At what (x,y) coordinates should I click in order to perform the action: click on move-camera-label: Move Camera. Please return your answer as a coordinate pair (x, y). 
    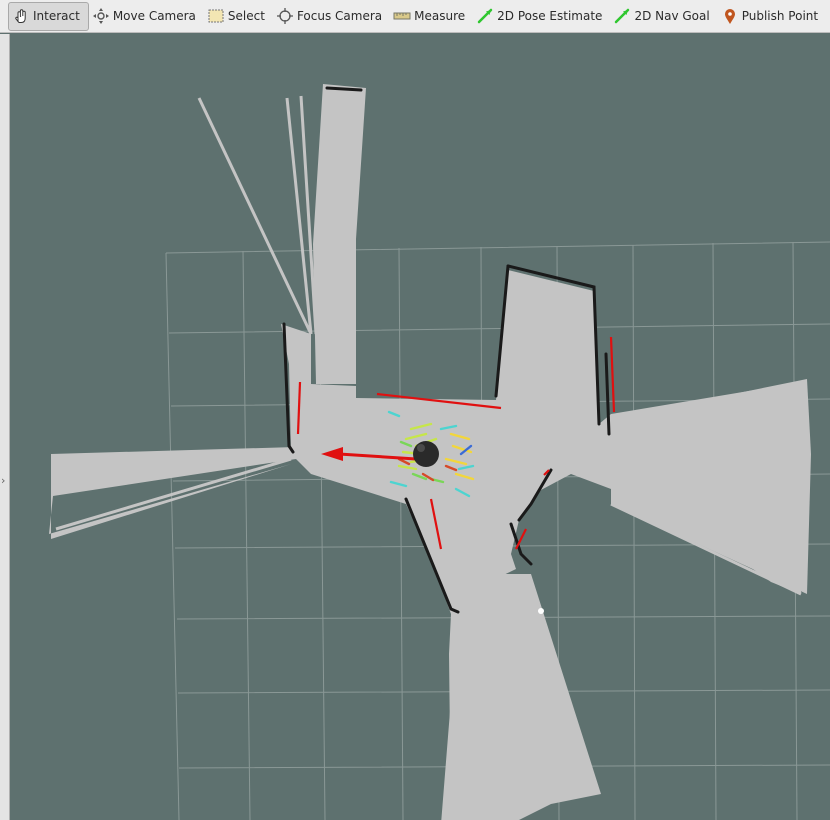
    Looking at the image, I should click on (154, 16).